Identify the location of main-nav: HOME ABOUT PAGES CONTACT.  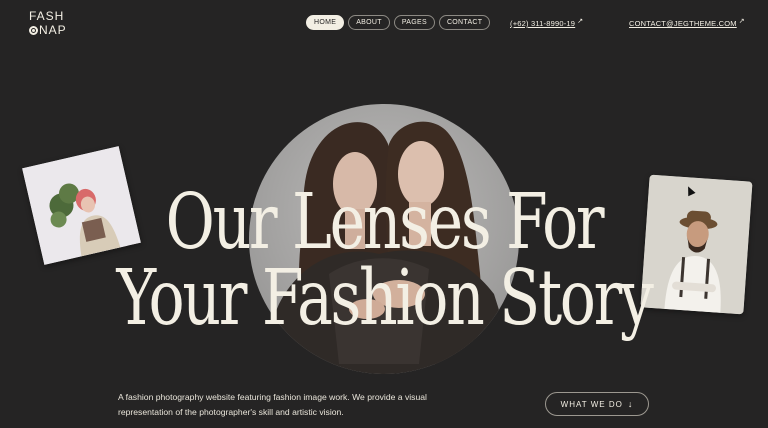
(398, 22).